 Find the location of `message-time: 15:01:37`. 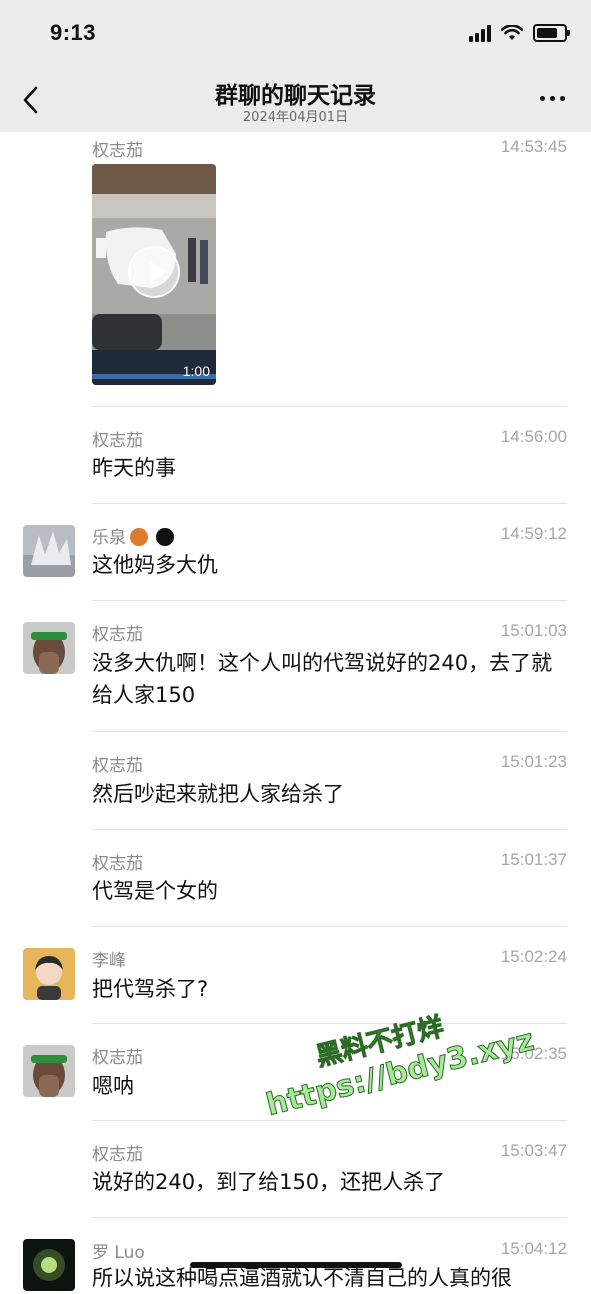

message-time: 15:01:37 is located at coordinates (533, 859).